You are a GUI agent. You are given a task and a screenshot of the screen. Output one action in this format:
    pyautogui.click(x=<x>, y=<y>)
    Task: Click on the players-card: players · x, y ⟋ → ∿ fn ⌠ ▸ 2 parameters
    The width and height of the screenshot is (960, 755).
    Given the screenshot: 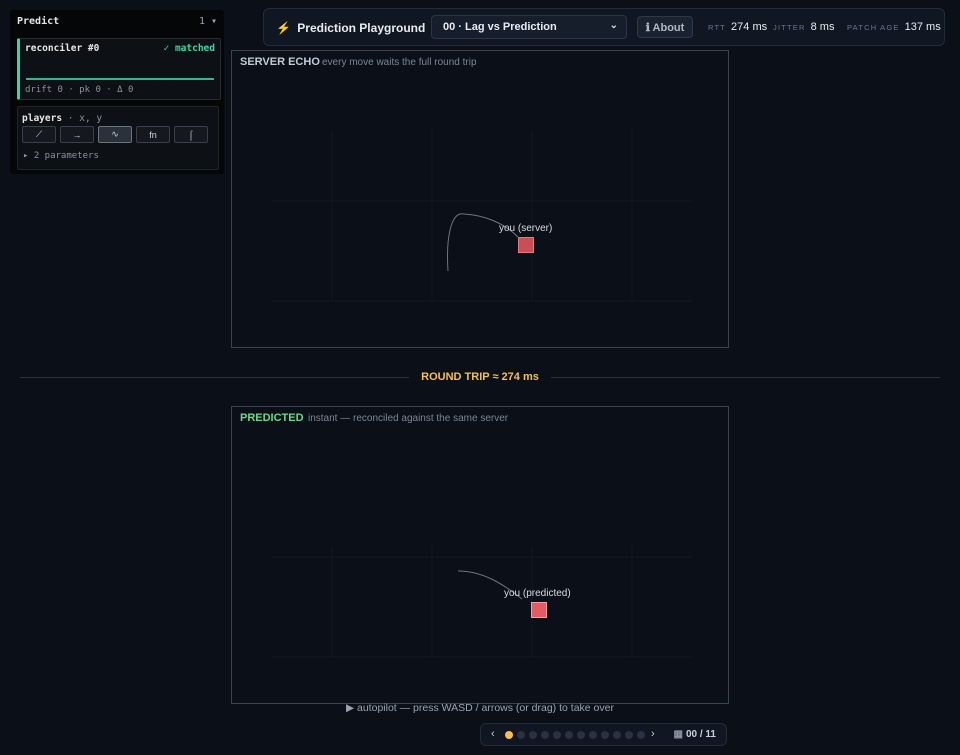 What is the action you would take?
    pyautogui.click(x=118, y=138)
    